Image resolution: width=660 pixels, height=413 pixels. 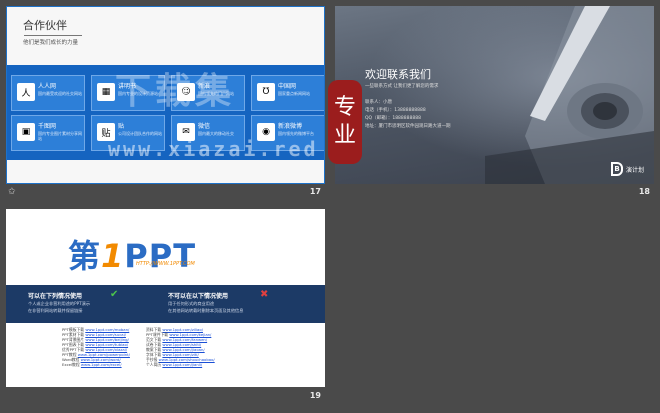 What do you see at coordinates (213, 149) in the screenshot?
I see `watermark-url: www.xiazai.red` at bounding box center [213, 149].